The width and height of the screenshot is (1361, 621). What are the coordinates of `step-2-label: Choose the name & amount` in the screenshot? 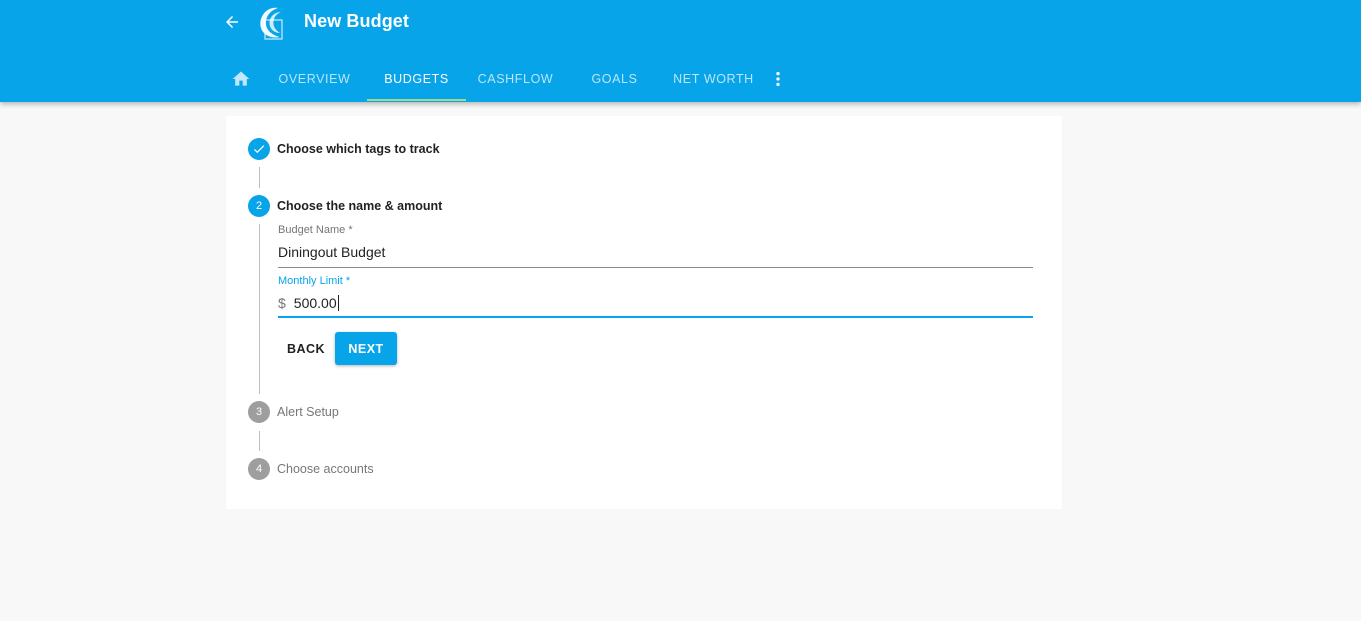 It's located at (359, 206).